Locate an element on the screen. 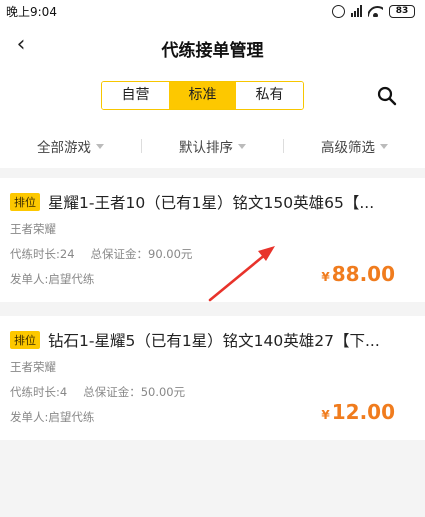  tab-self-operated: 自营 is located at coordinates (135, 95).